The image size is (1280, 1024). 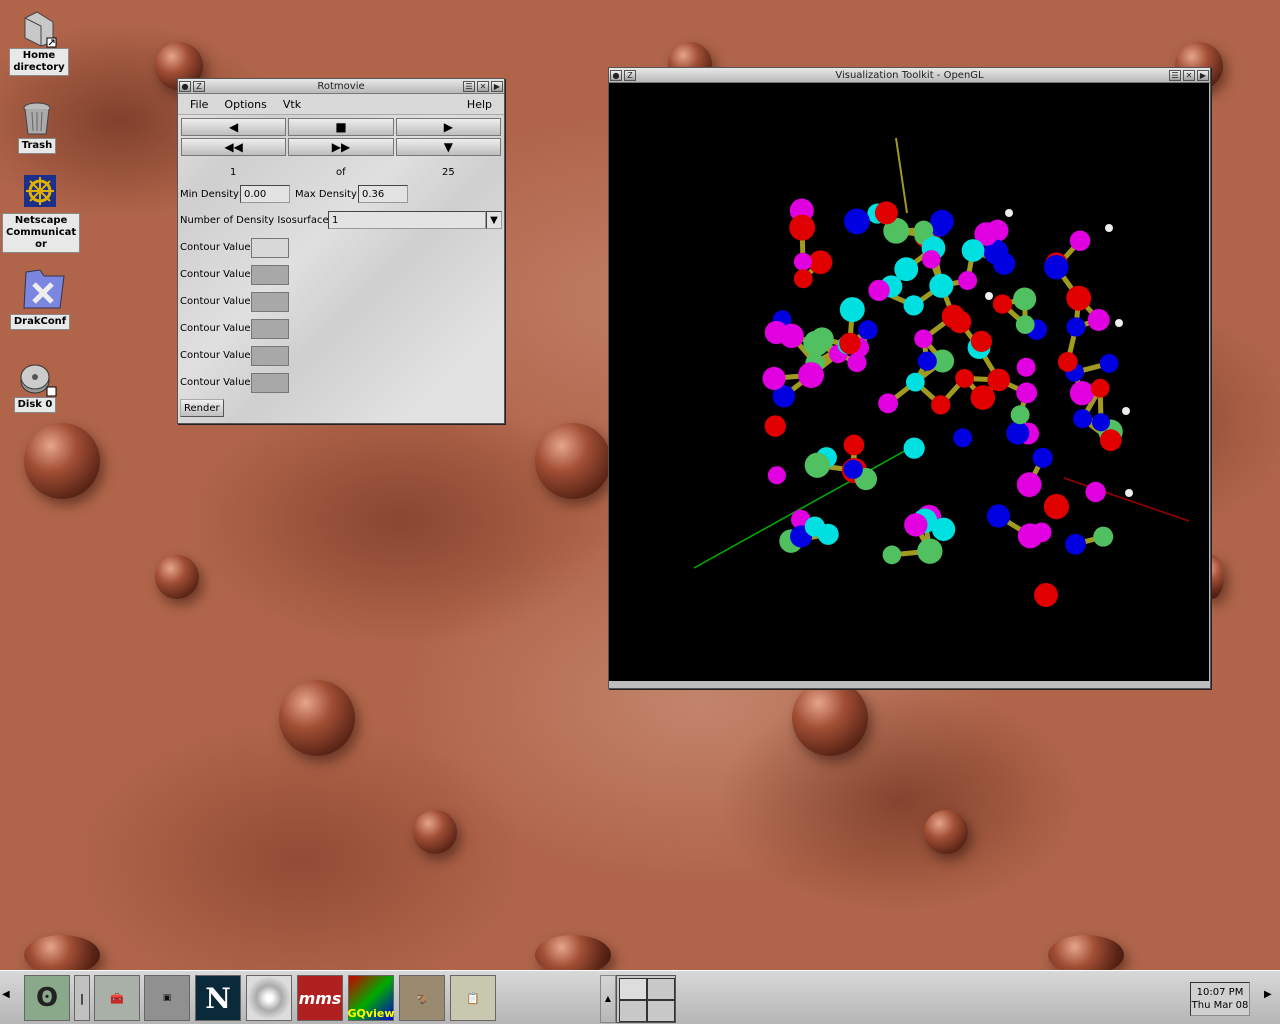 I want to click on desktop-icon-label: Home directory, so click(x=39, y=62).